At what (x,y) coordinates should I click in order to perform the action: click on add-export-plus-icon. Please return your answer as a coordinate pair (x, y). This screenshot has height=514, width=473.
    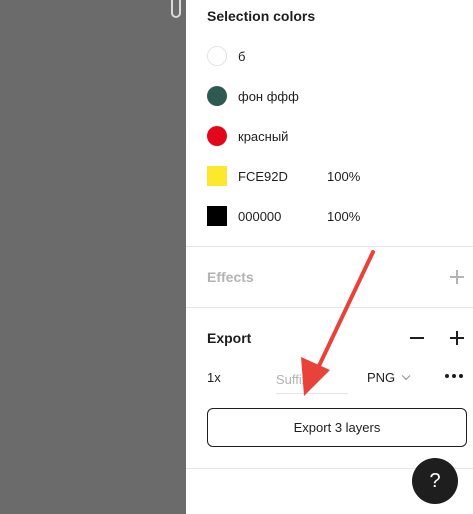
    Looking at the image, I should click on (457, 338).